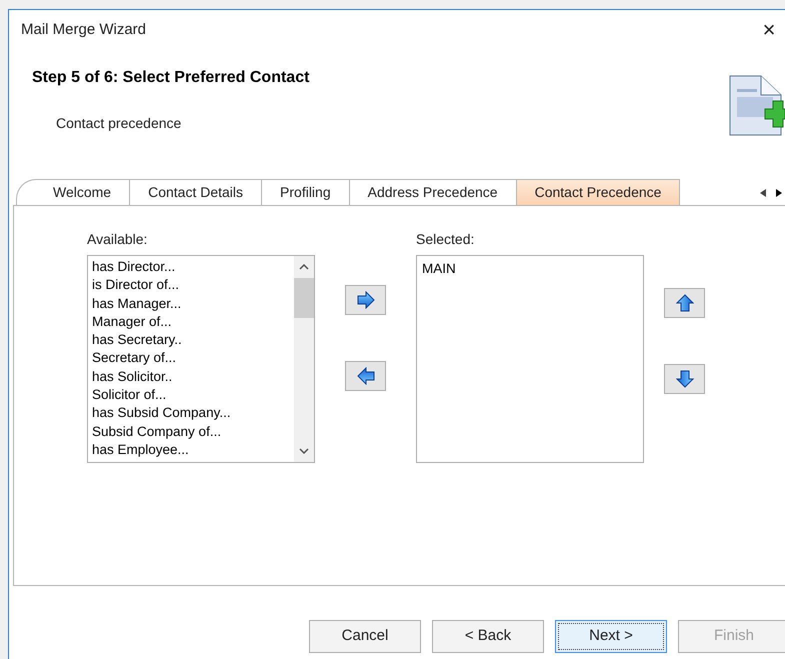 This screenshot has height=659, width=785. Describe the element at coordinates (73, 192) in the screenshot. I see `tab: Welcome` at that location.